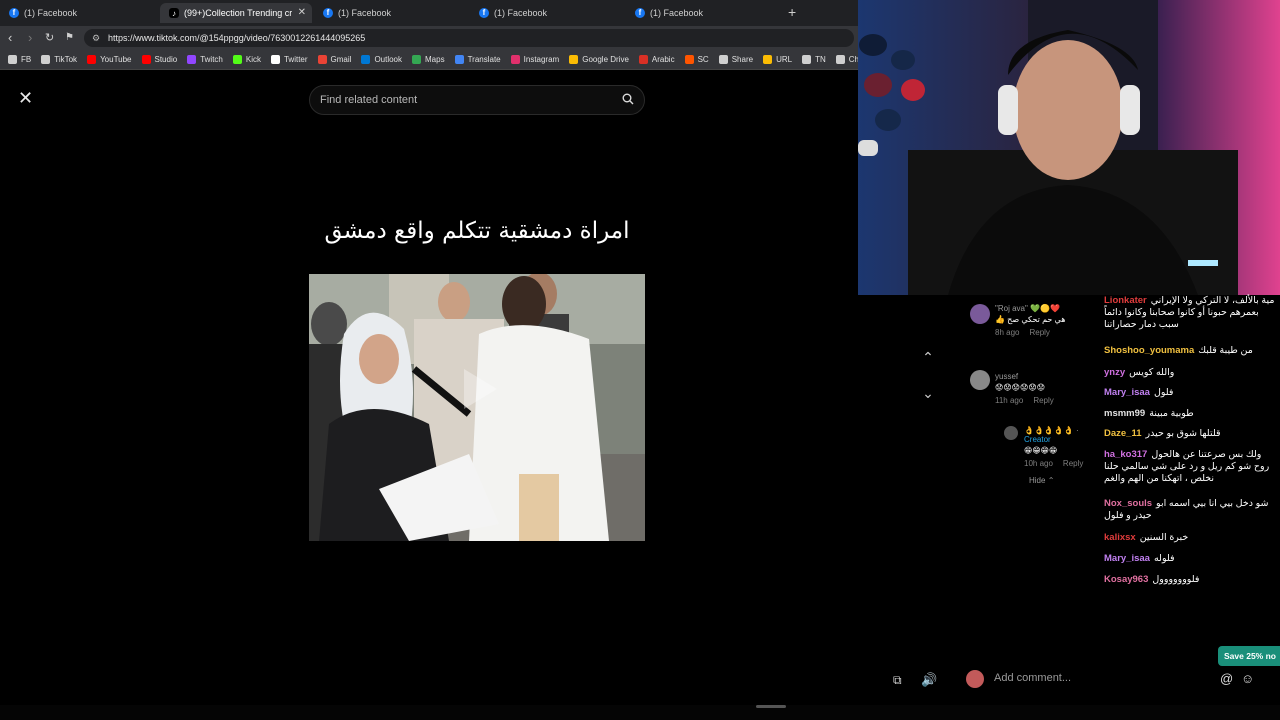 The width and height of the screenshot is (1280, 720). Describe the element at coordinates (369, 100) in the screenshot. I see `search-placeholder: Find related content` at that location.